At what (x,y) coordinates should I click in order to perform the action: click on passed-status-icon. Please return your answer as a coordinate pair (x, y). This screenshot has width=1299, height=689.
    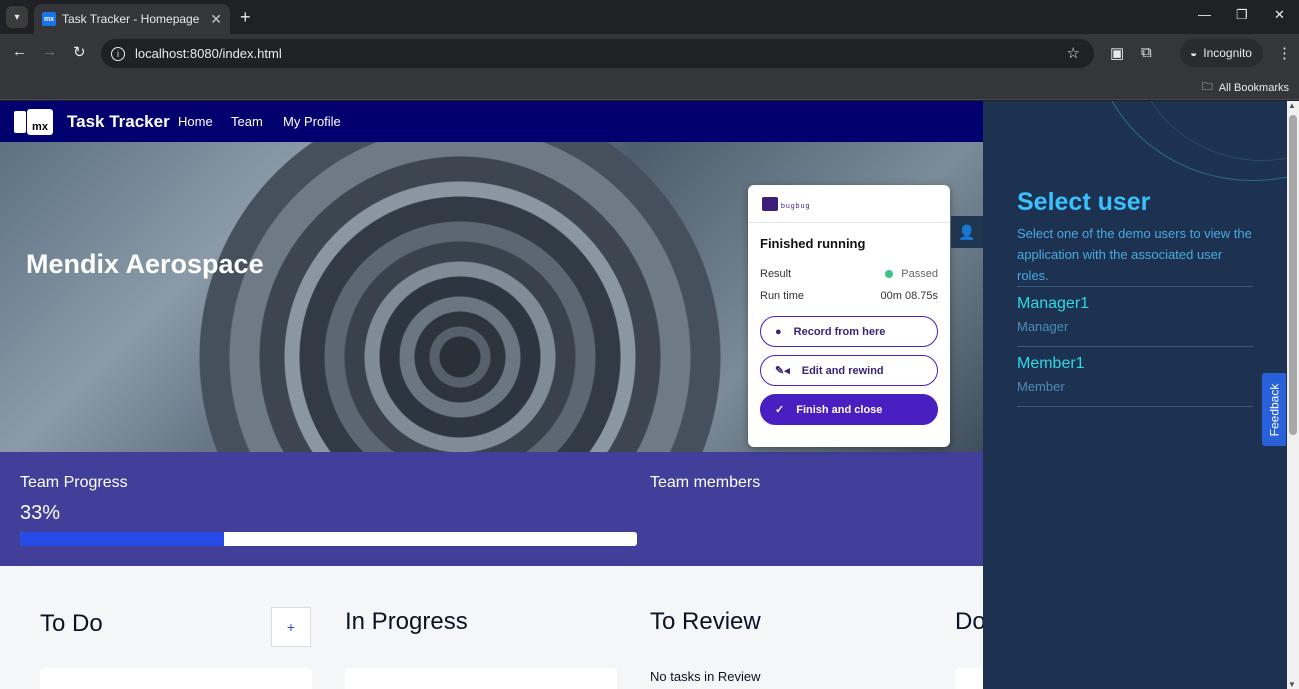
    Looking at the image, I should click on (889, 274).